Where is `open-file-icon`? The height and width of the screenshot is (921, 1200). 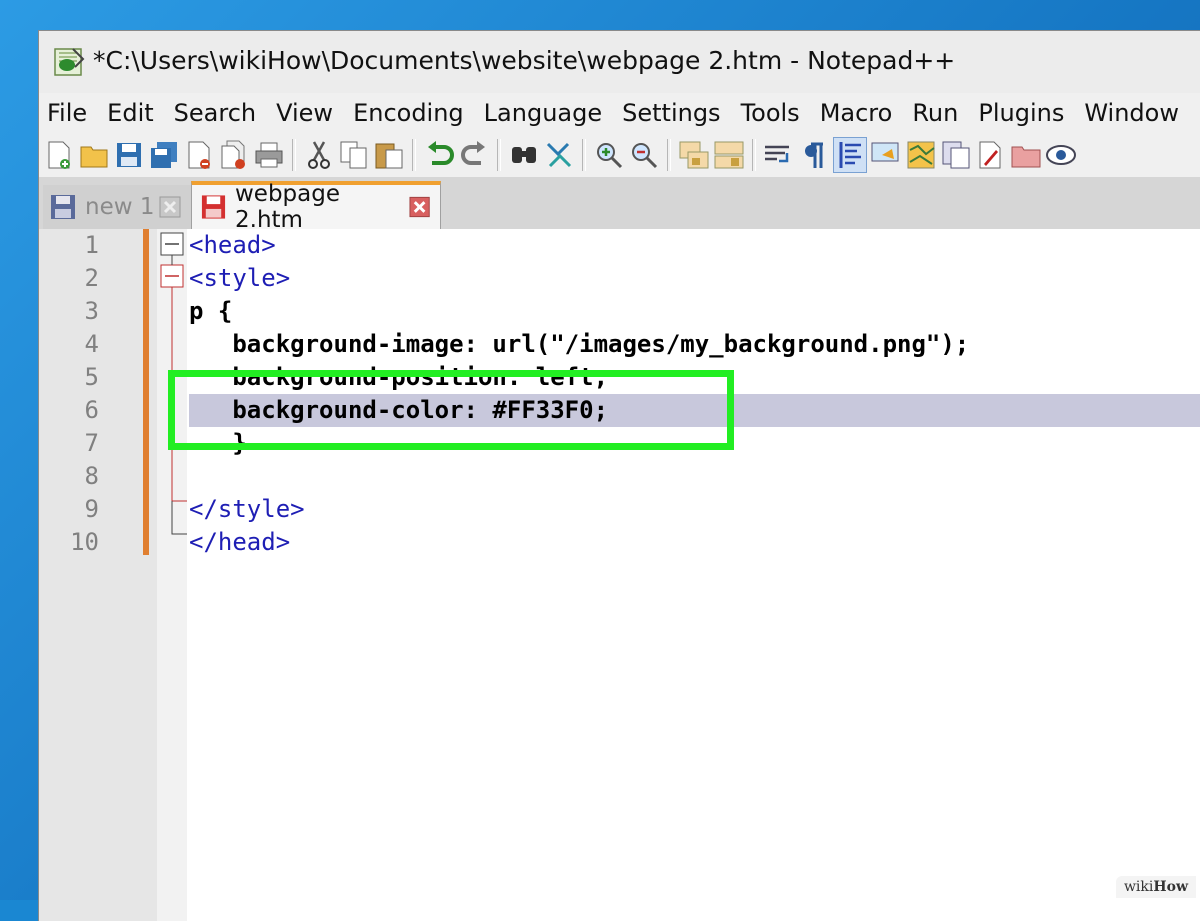
open-file-icon is located at coordinates (94, 157).